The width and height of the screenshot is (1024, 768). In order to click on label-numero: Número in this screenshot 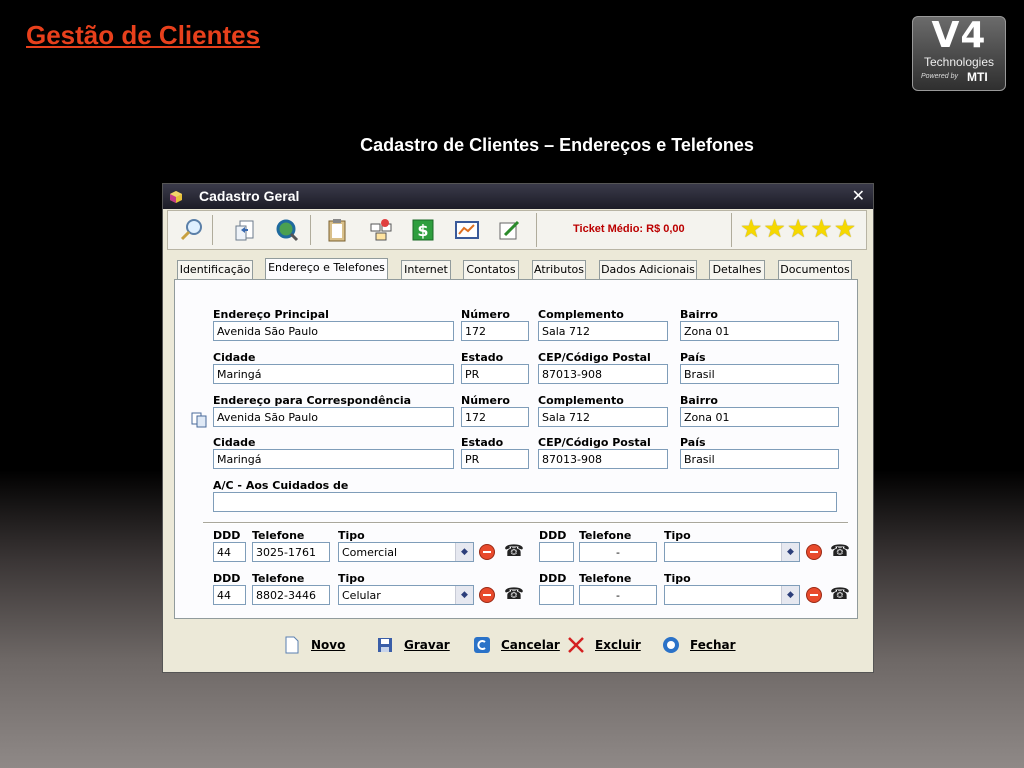, I will do `click(485, 314)`.